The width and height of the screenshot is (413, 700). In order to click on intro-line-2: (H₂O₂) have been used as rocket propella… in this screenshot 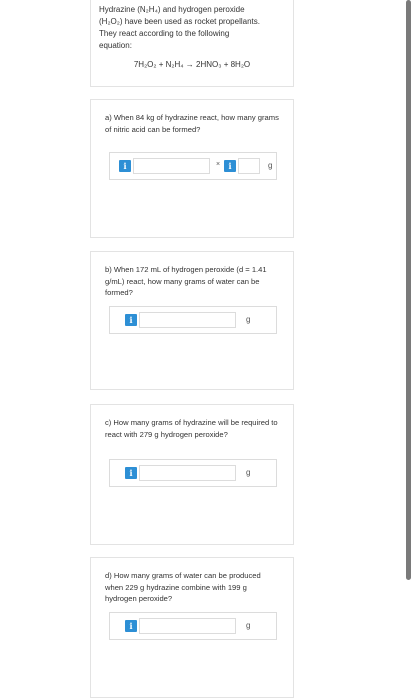, I will do `click(179, 21)`.